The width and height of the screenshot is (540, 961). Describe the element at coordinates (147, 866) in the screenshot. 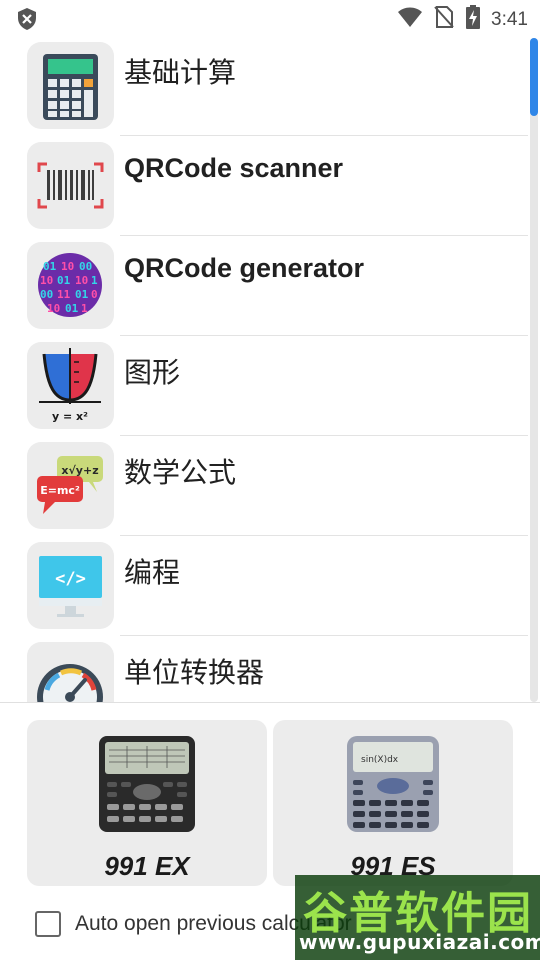

I see `calculator-card-label: 991 EX` at that location.